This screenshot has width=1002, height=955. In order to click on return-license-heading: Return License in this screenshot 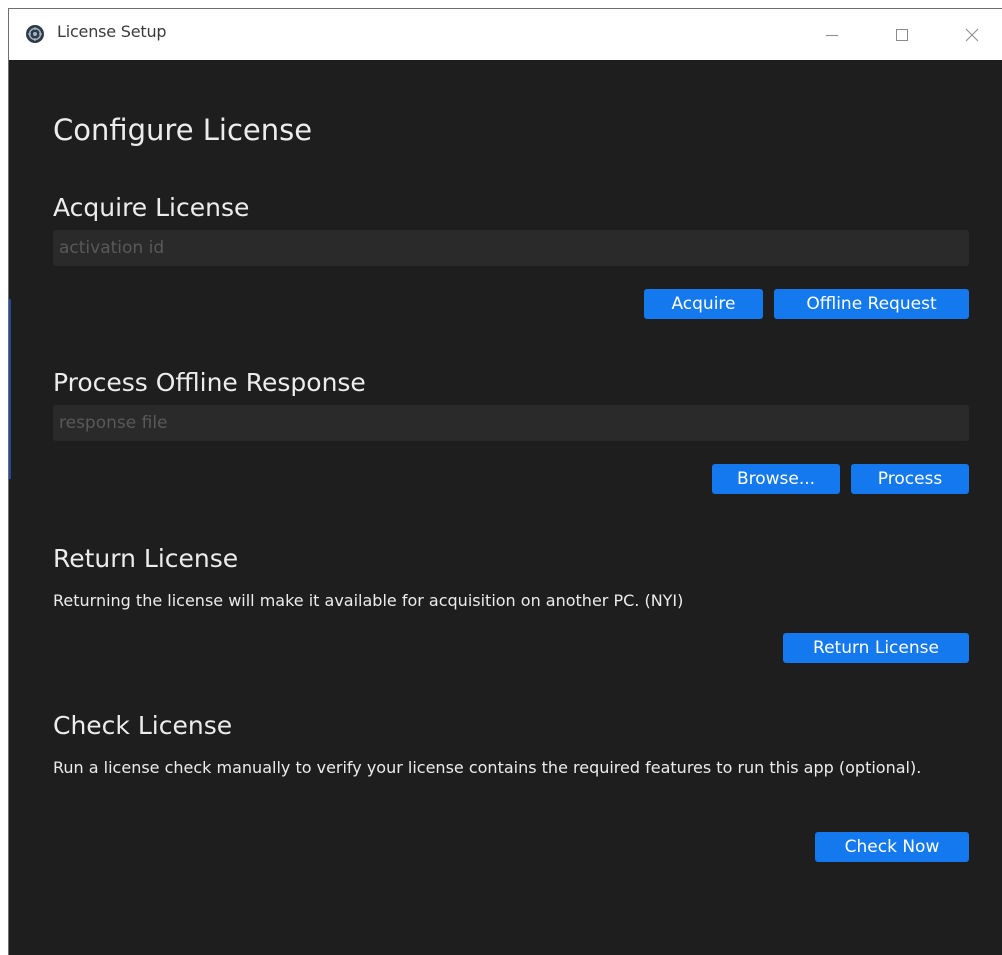, I will do `click(146, 558)`.